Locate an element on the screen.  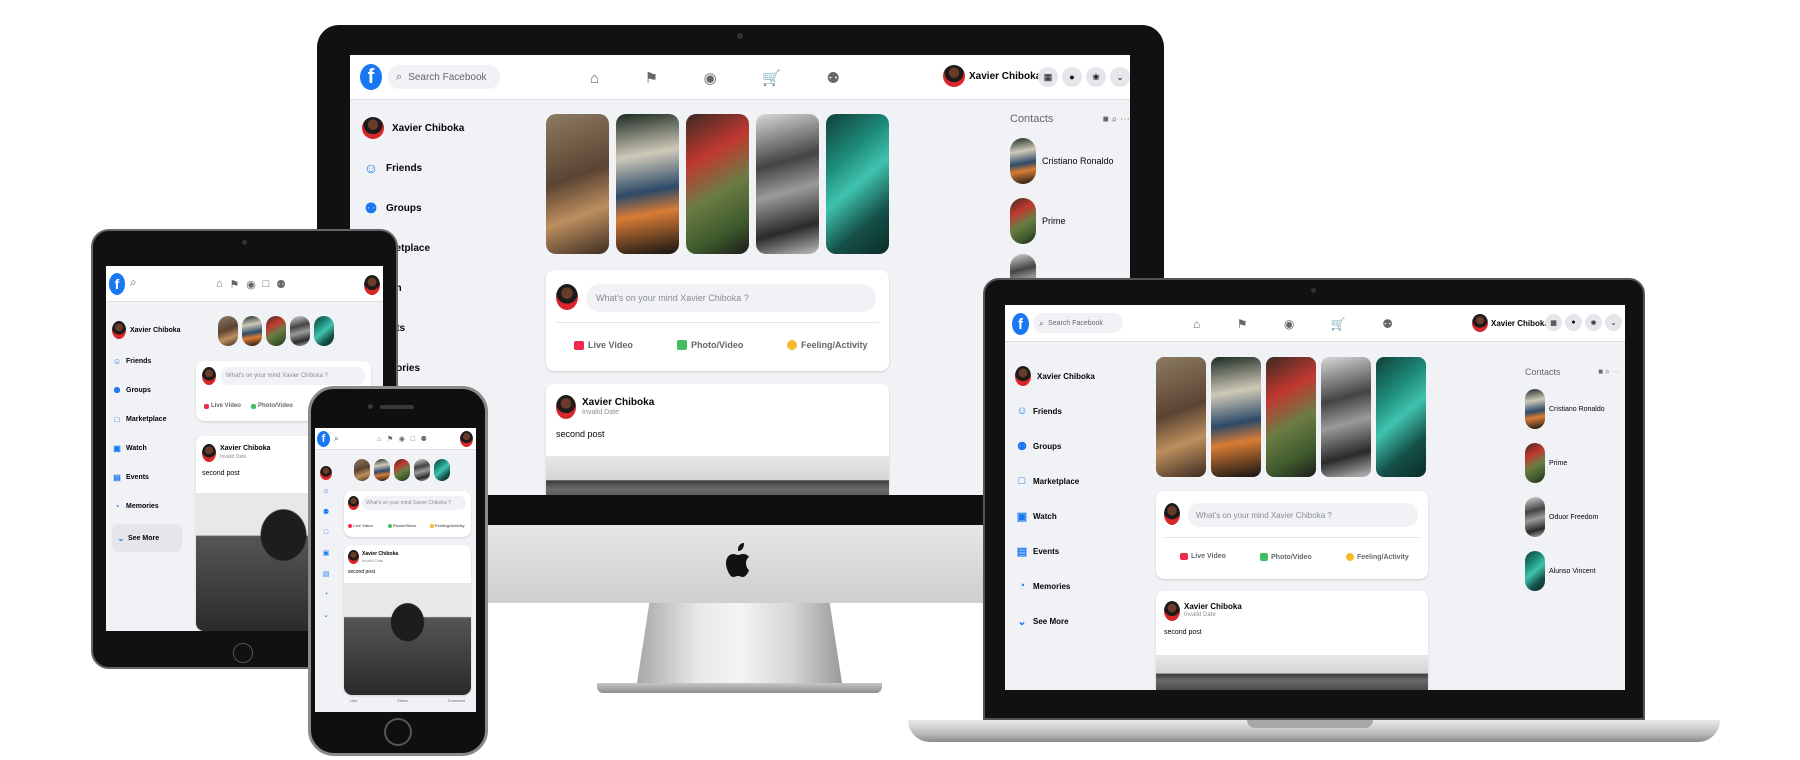
sidebar-item-events: ▤ Events is located at coordinates (142, 477).